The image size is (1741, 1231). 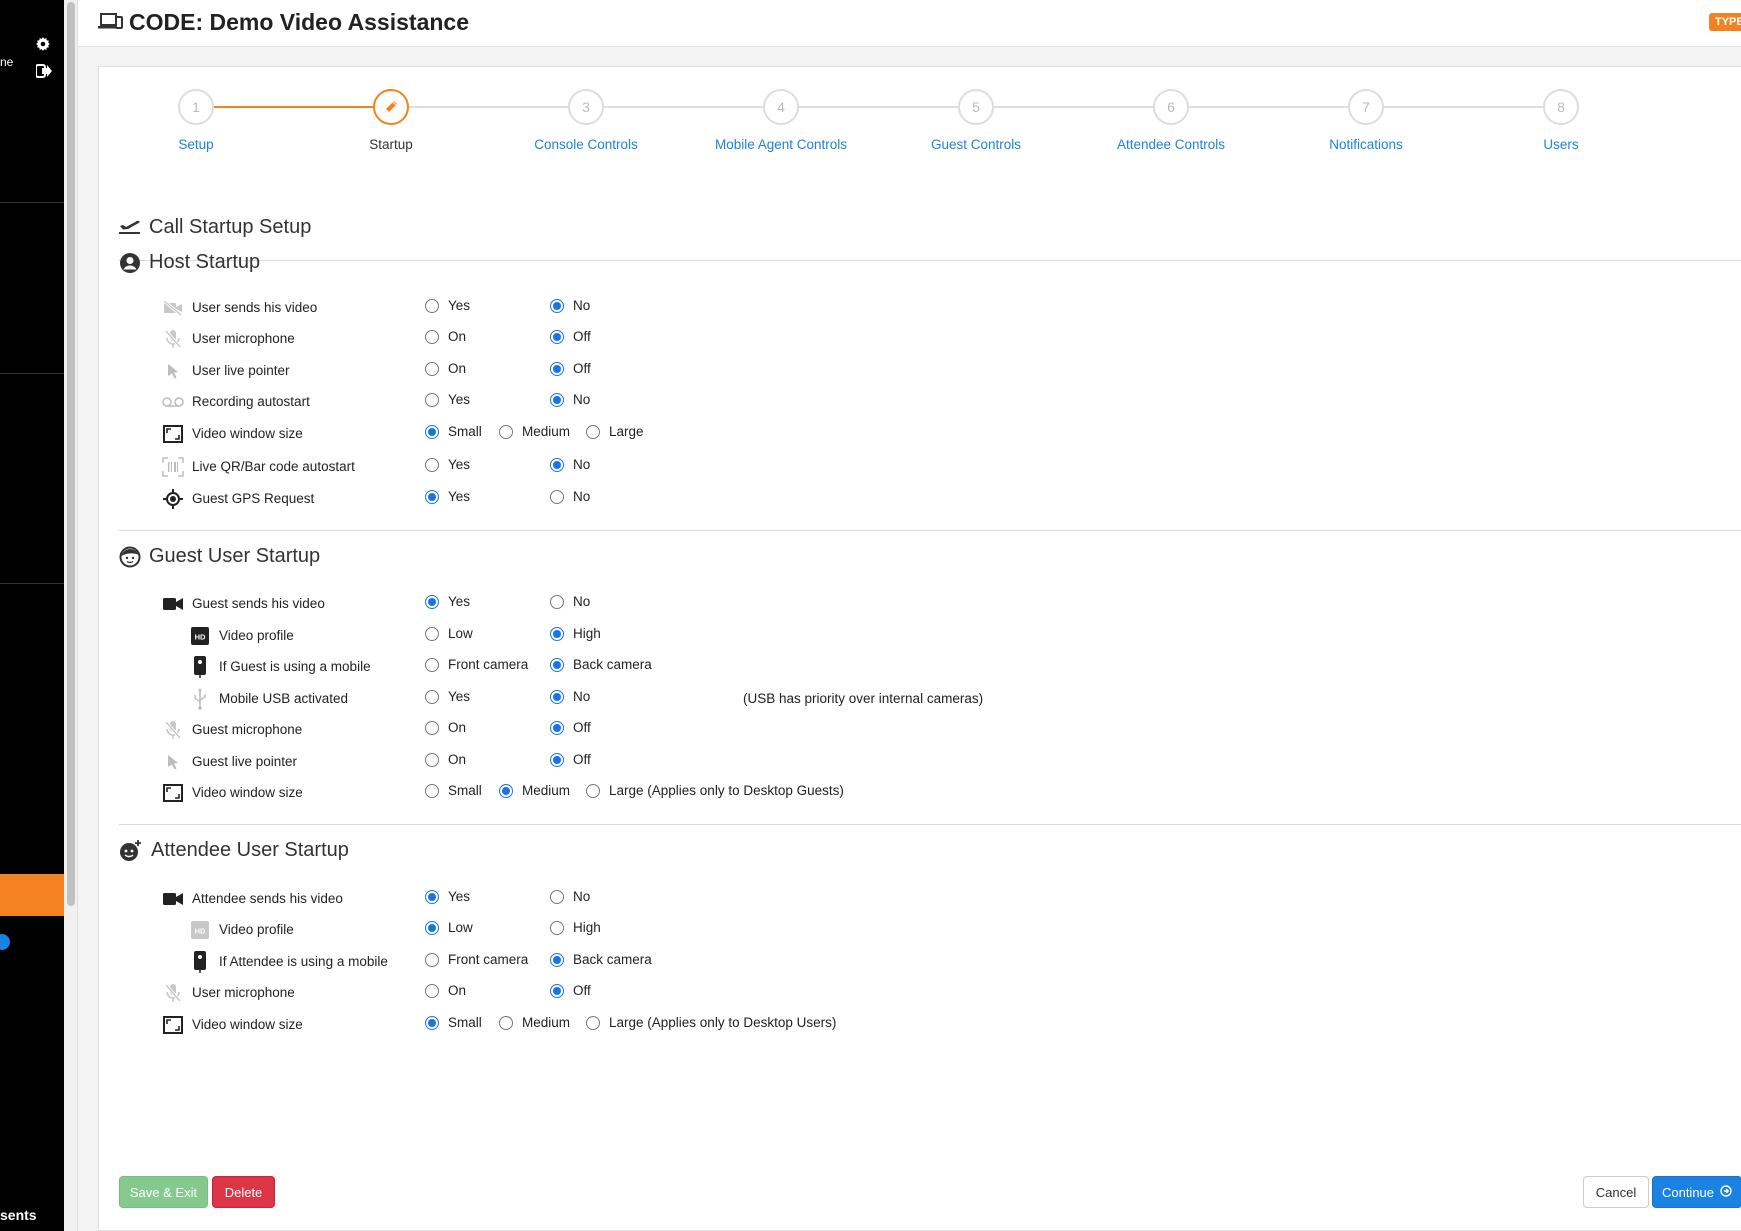 What do you see at coordinates (615, 431) in the screenshot?
I see `radio-option: Large` at bounding box center [615, 431].